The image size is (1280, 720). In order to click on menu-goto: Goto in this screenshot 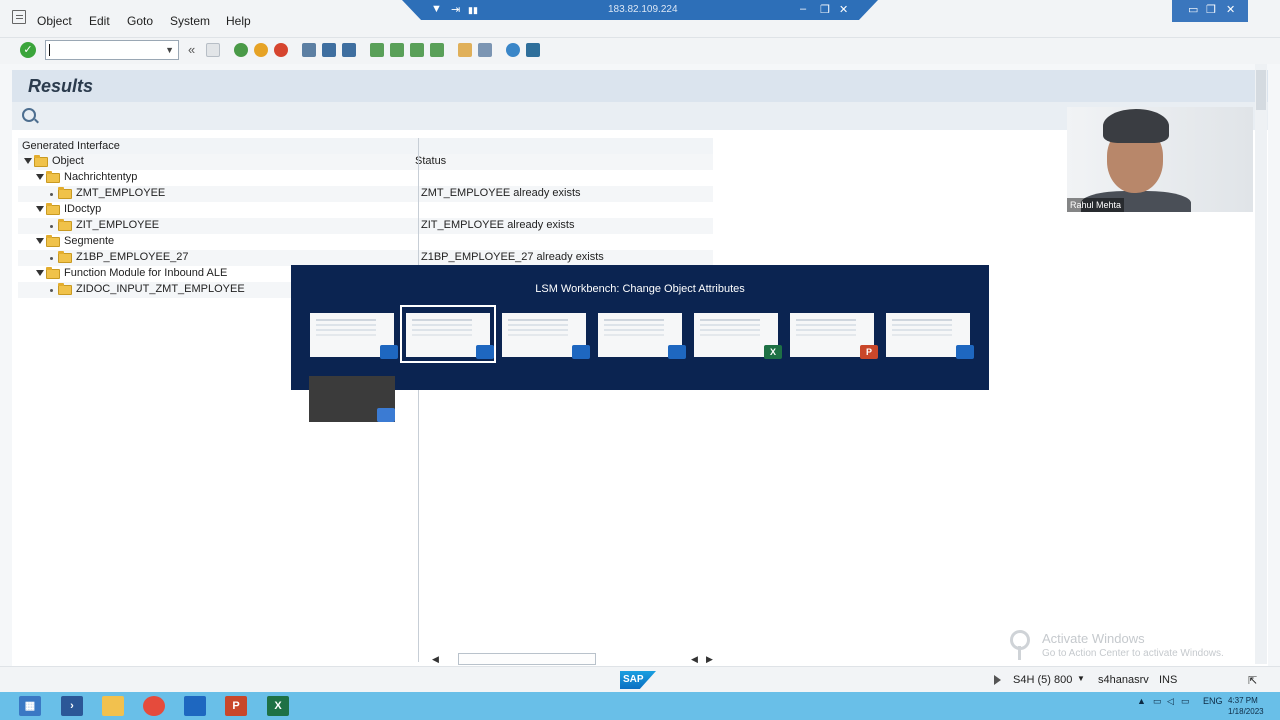, I will do `click(140, 21)`.